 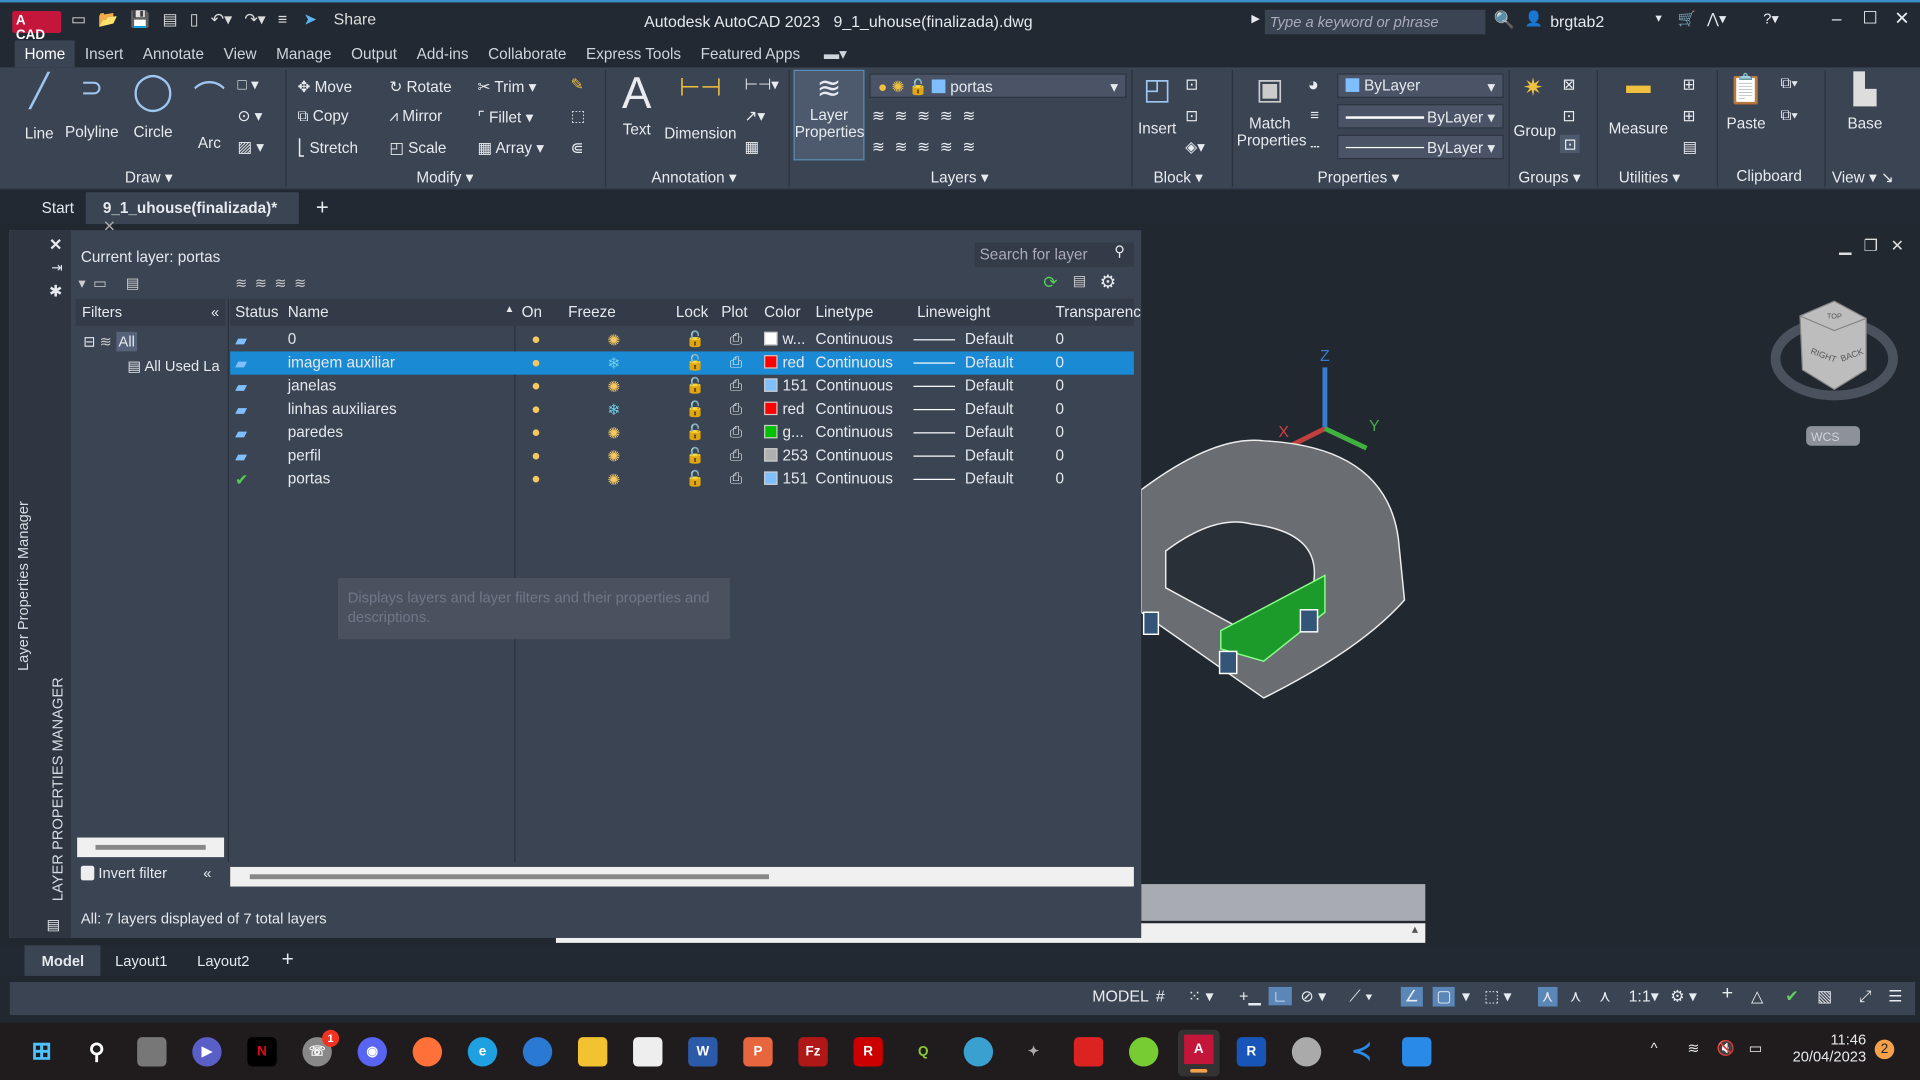 What do you see at coordinates (613, 363) in the screenshot?
I see `snowflake-frozen-icon: ❄` at bounding box center [613, 363].